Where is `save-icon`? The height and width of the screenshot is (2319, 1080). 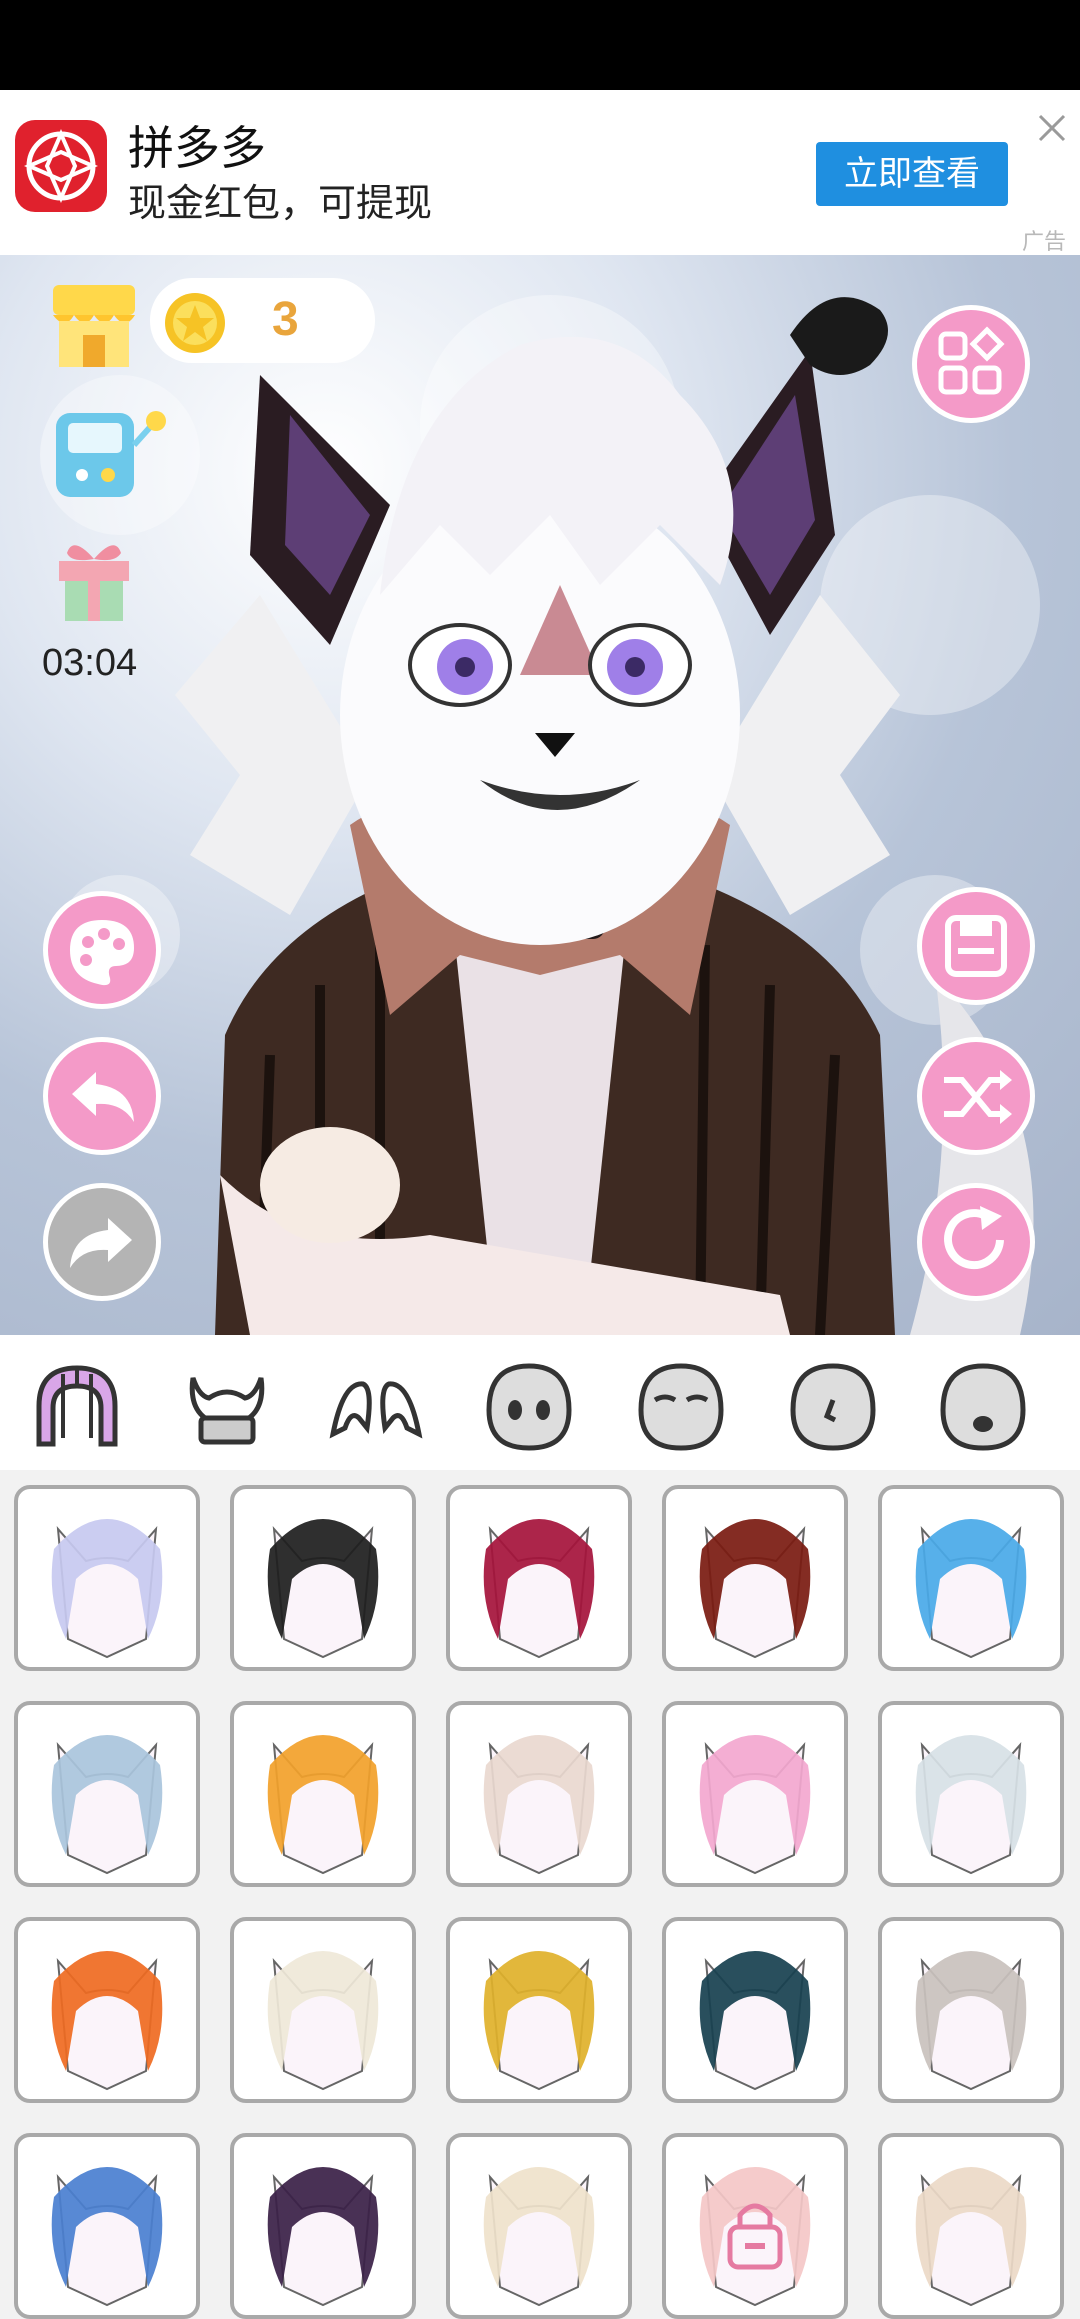 save-icon is located at coordinates (976, 946).